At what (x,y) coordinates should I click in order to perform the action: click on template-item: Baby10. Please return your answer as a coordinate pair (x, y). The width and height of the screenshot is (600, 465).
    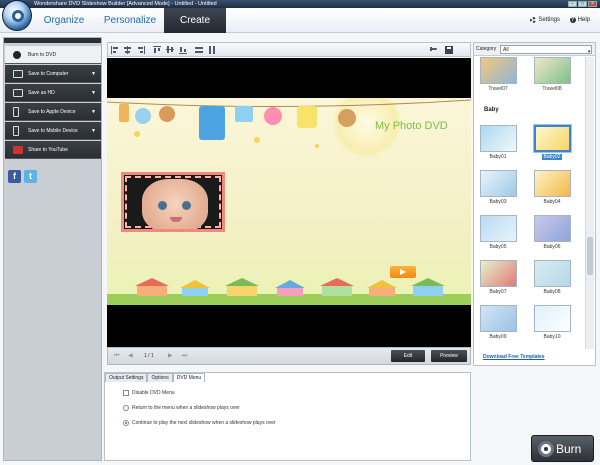
    Looking at the image, I should click on (552, 322).